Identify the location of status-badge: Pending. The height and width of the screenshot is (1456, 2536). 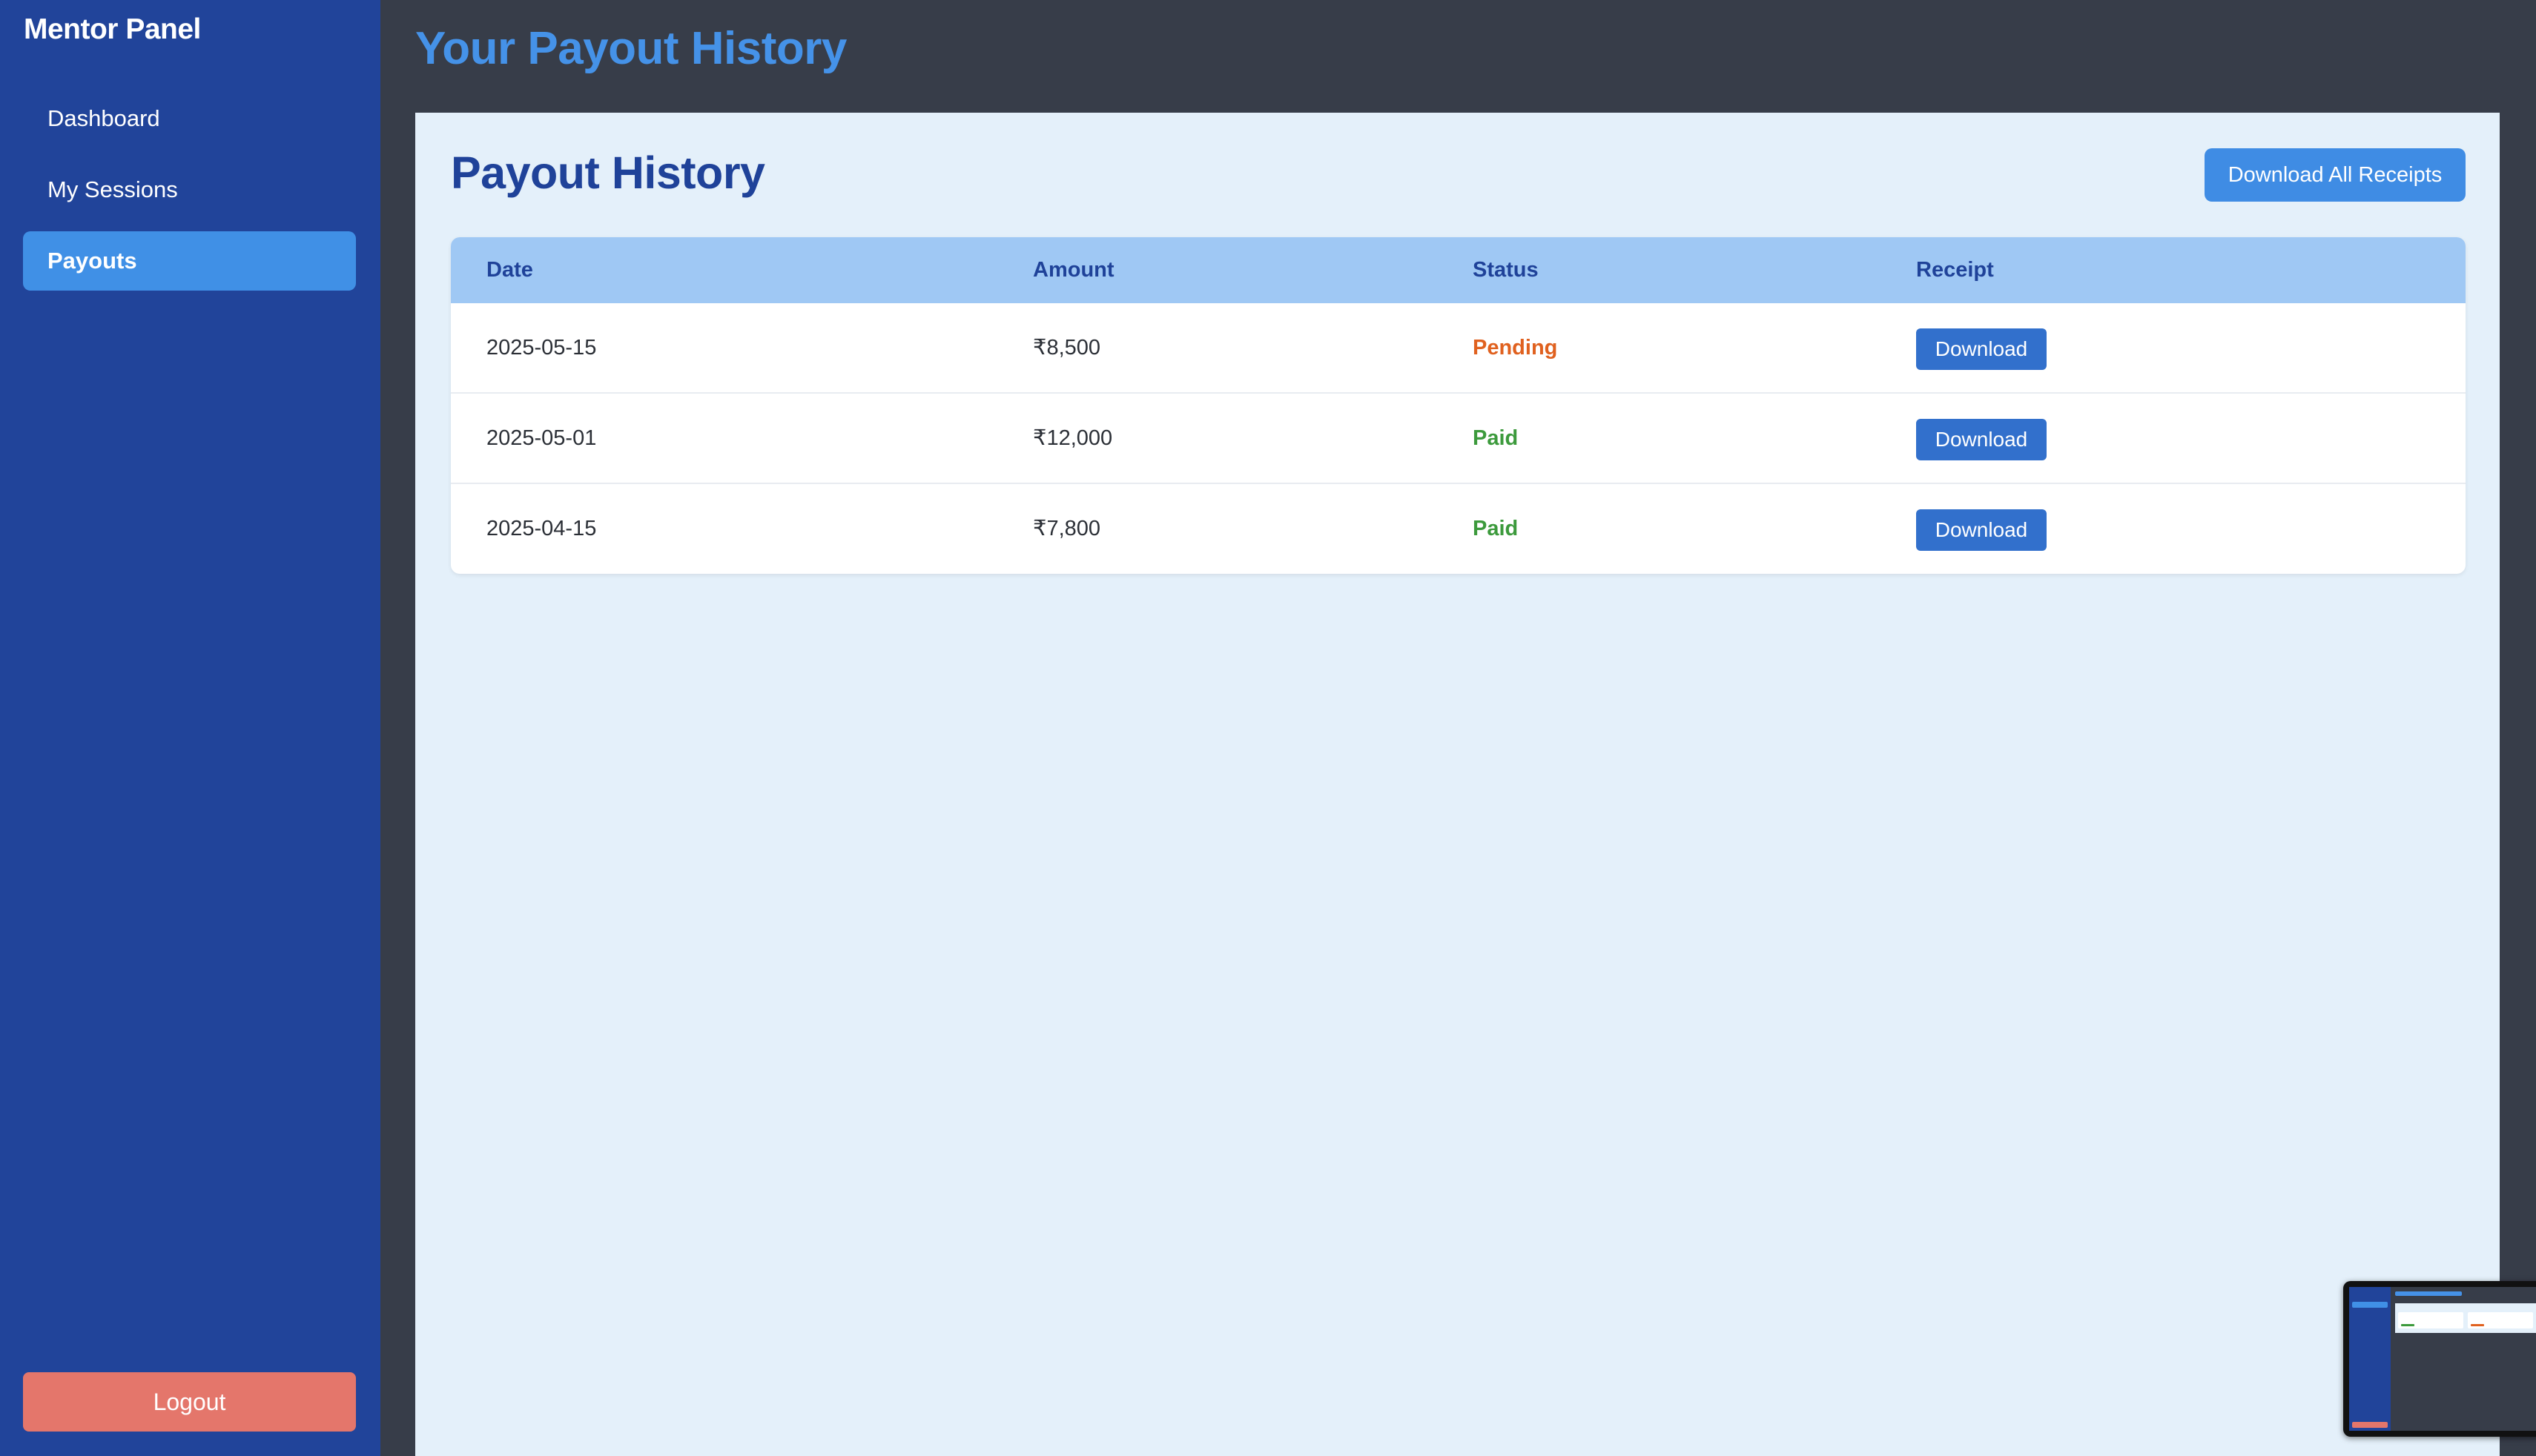
(1516, 348).